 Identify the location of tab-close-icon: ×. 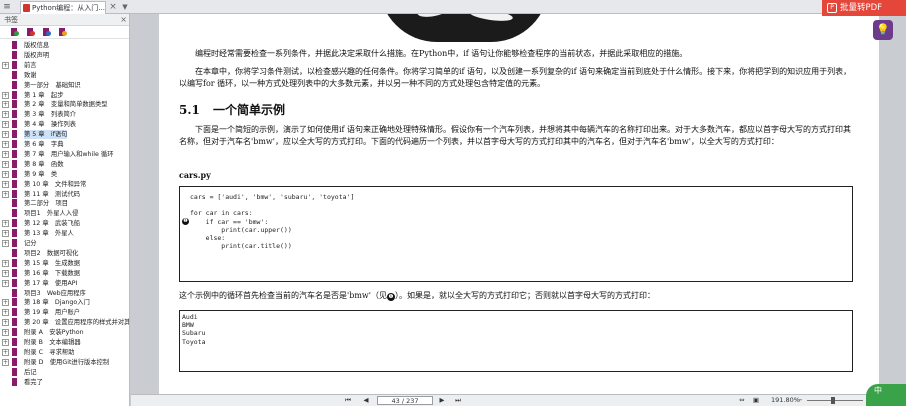
(113, 7).